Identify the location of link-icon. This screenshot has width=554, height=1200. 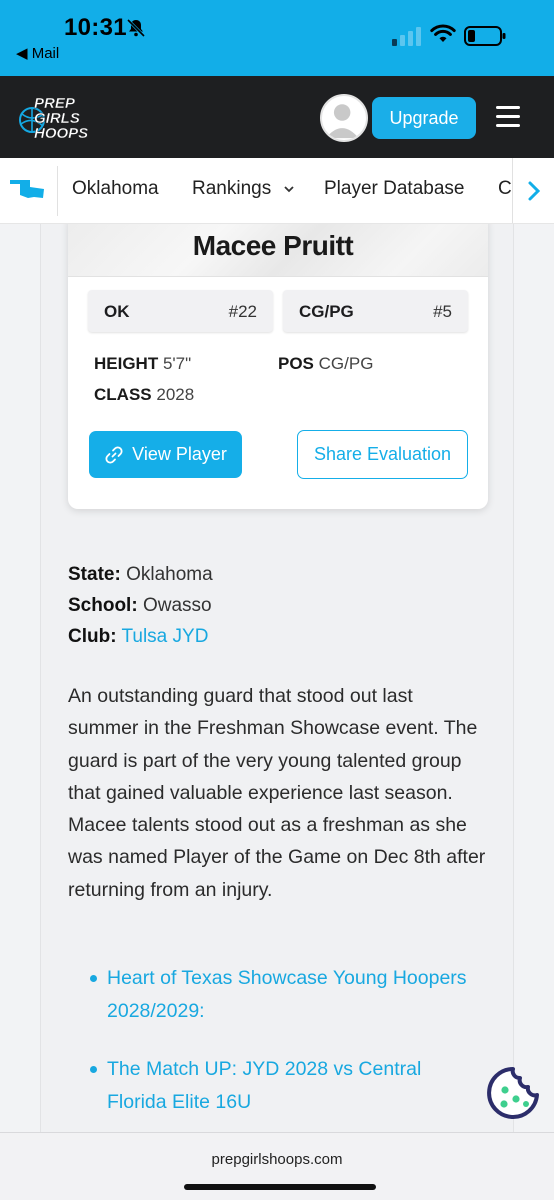
(114, 454).